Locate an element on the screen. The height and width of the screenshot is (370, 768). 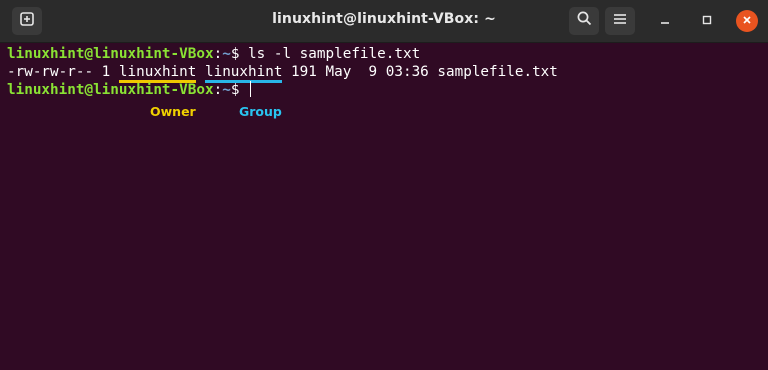
command-text: ls -l samplefile.txt is located at coordinates (334, 54).